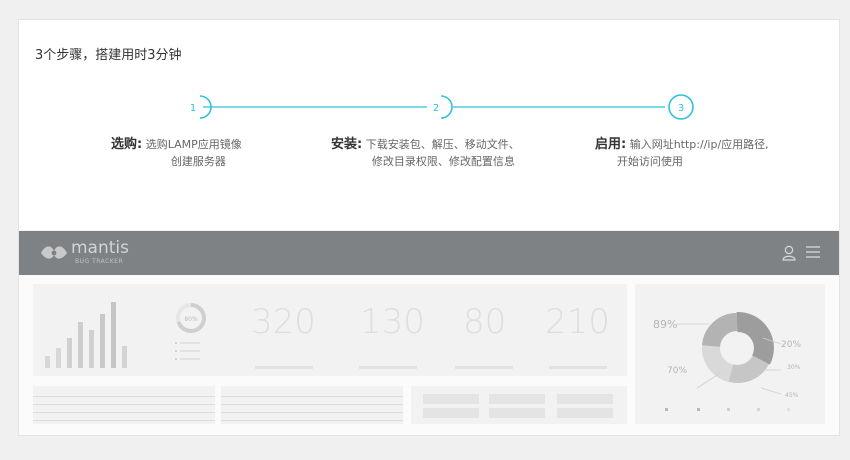 This screenshot has width=850, height=460. Describe the element at coordinates (425, 153) in the screenshot. I see `step-2-description: 安装: 下载安装包、解压、移动文件、 修改目录权限、修改配置信息` at that location.